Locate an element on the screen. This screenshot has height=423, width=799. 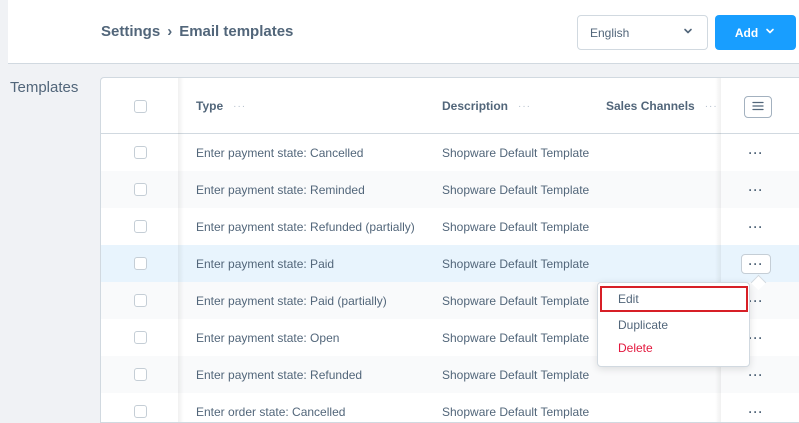
add-button-label: Add is located at coordinates (746, 32).